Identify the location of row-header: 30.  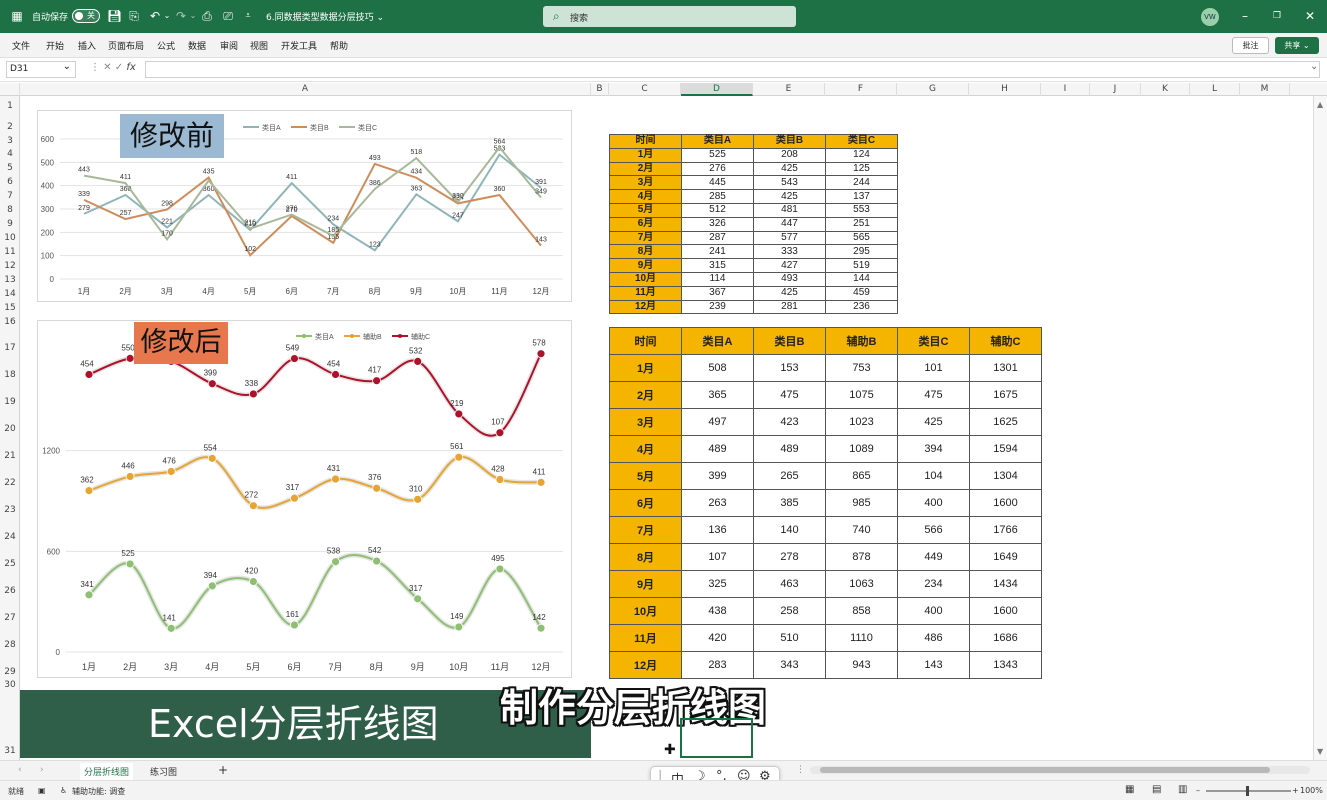
(10, 685).